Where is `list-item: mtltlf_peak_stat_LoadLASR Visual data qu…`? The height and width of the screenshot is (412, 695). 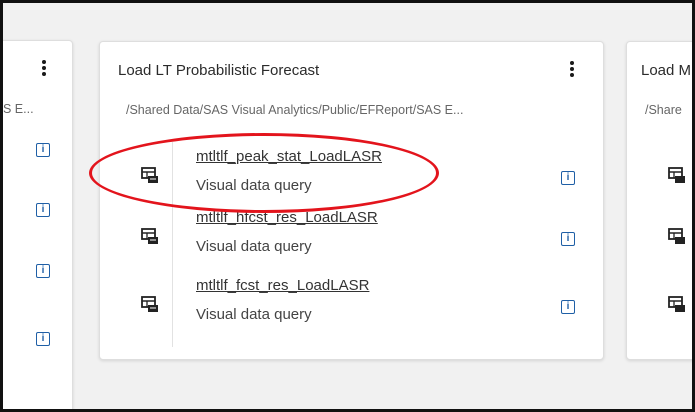
list-item: mtltlf_peak_stat_LoadLASR Visual data qu… is located at coordinates (352, 176).